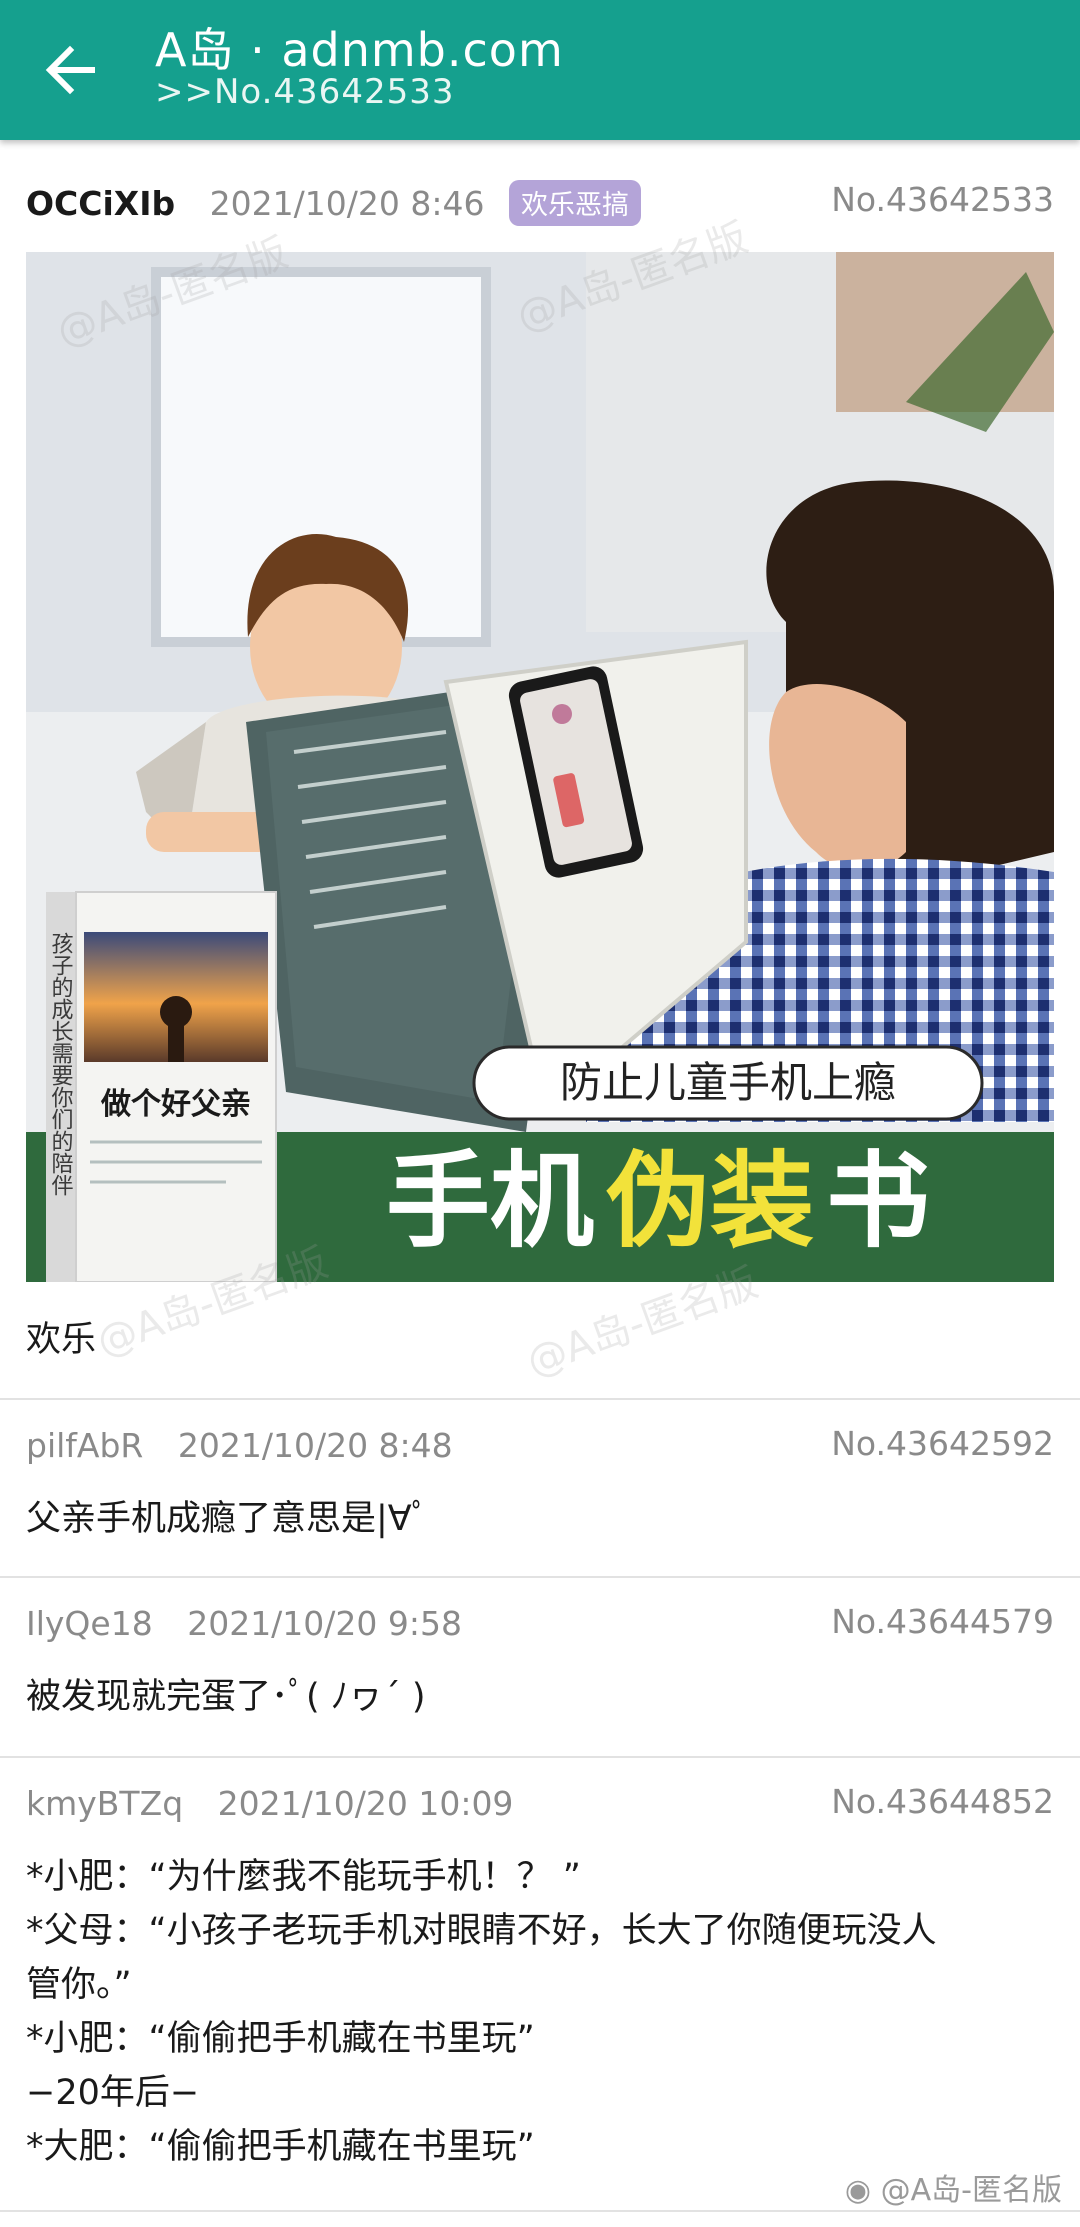  Describe the element at coordinates (878, 1201) in the screenshot. I see `banner-main-c: 书` at that location.